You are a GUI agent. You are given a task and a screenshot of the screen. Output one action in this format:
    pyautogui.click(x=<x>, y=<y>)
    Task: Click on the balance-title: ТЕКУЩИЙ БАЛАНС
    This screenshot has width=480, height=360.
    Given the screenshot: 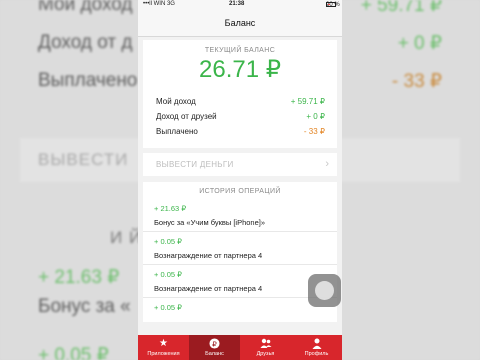 What is the action you would take?
    pyautogui.click(x=240, y=50)
    